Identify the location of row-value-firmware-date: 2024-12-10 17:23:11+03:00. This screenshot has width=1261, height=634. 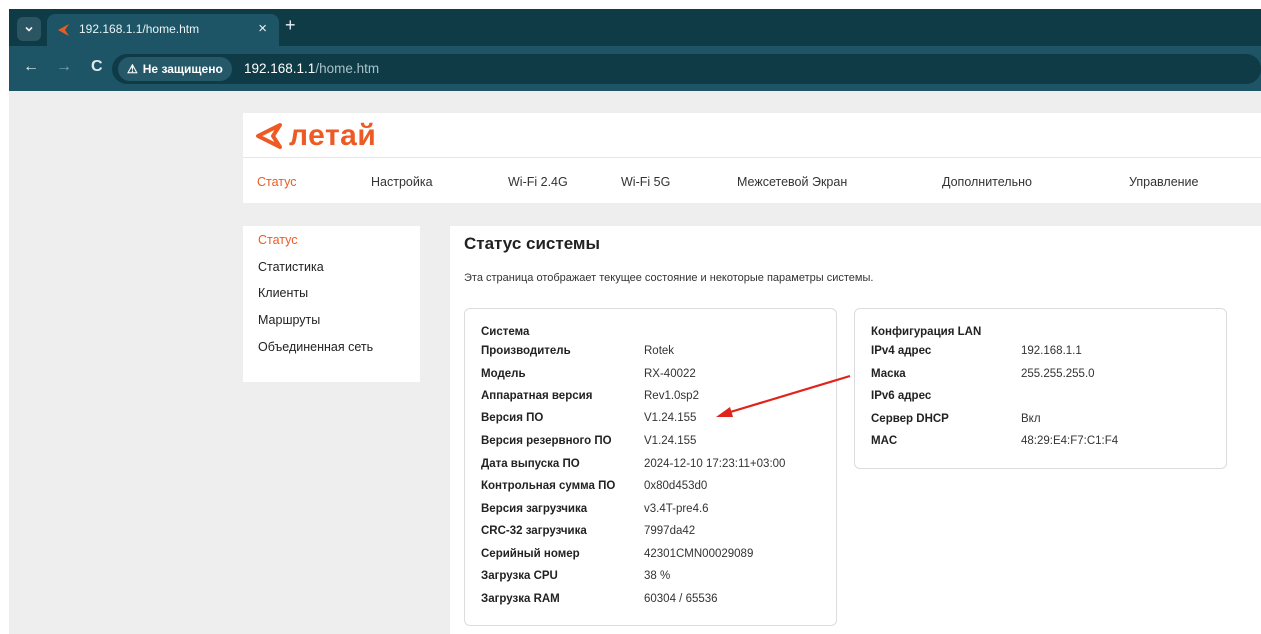
(715, 464).